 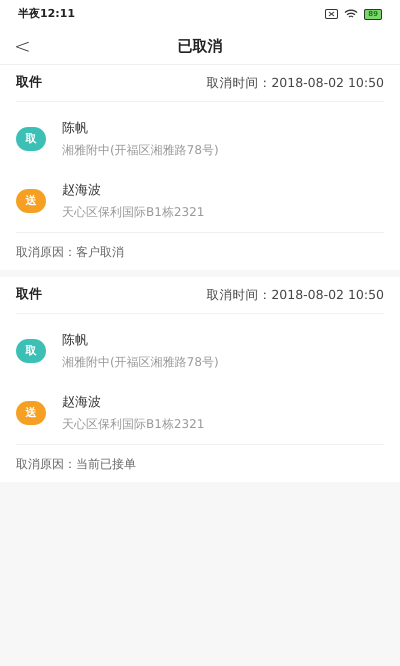 What do you see at coordinates (70, 252) in the screenshot?
I see `cancel-reason: 取消原因：客户取消` at bounding box center [70, 252].